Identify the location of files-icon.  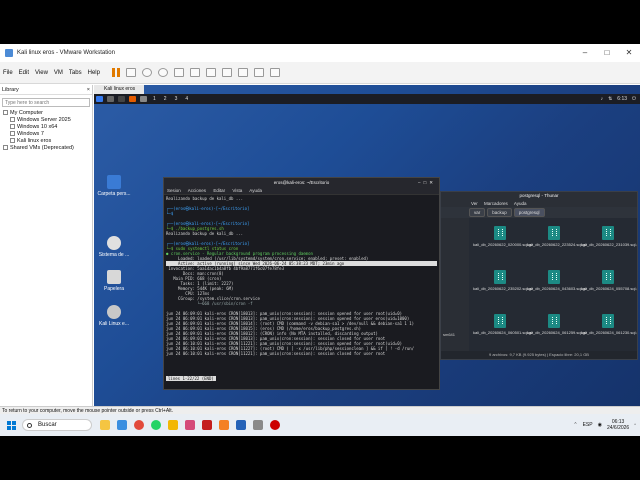
(110, 99).